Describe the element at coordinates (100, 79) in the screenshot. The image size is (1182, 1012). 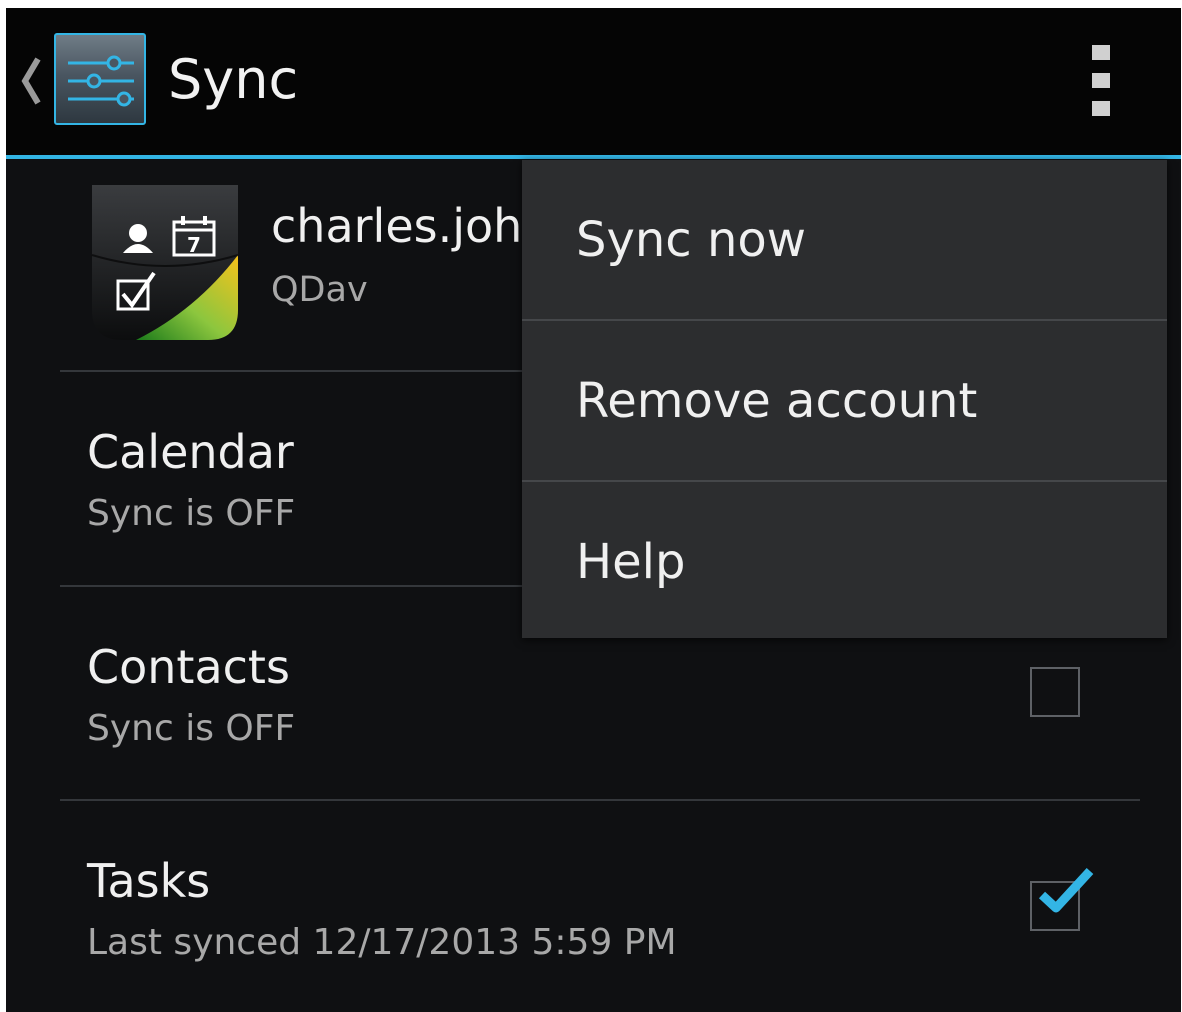
I see `settings-sliders-icon` at that location.